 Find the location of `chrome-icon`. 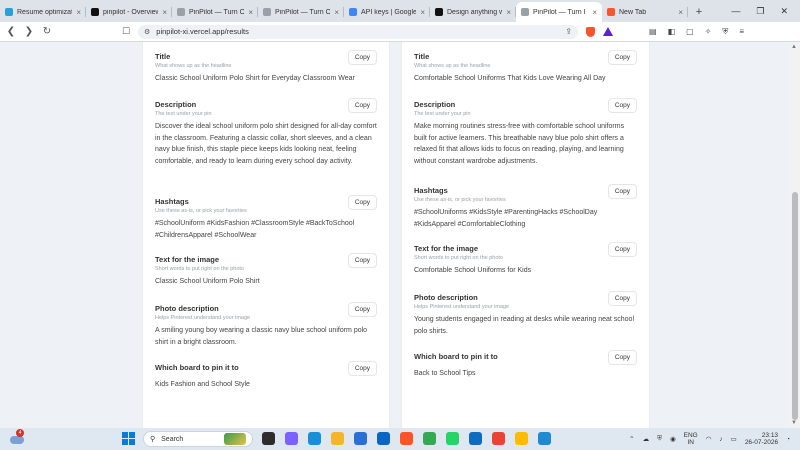

chrome-icon is located at coordinates (429, 438).